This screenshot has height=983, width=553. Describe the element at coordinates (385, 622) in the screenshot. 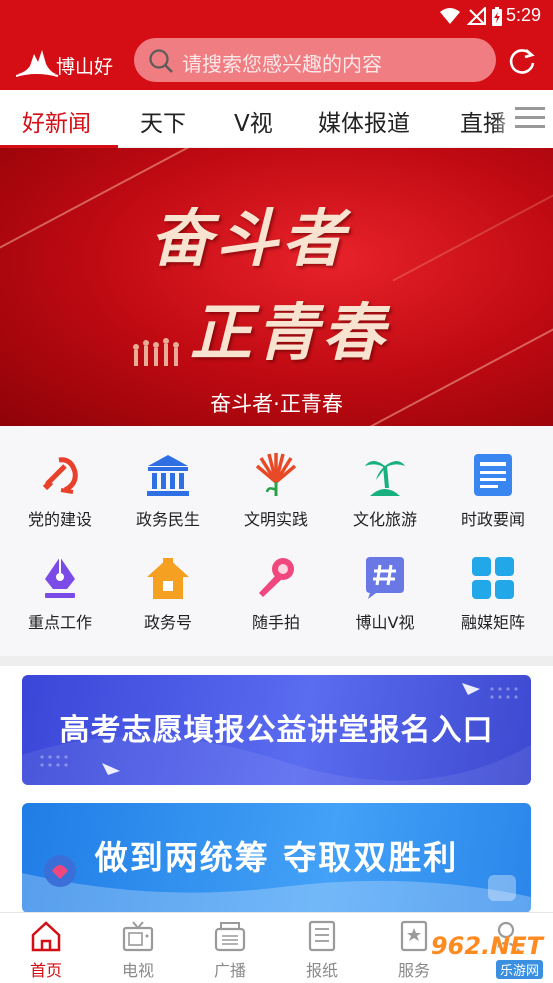

I see `grid-label: 博山V视` at that location.